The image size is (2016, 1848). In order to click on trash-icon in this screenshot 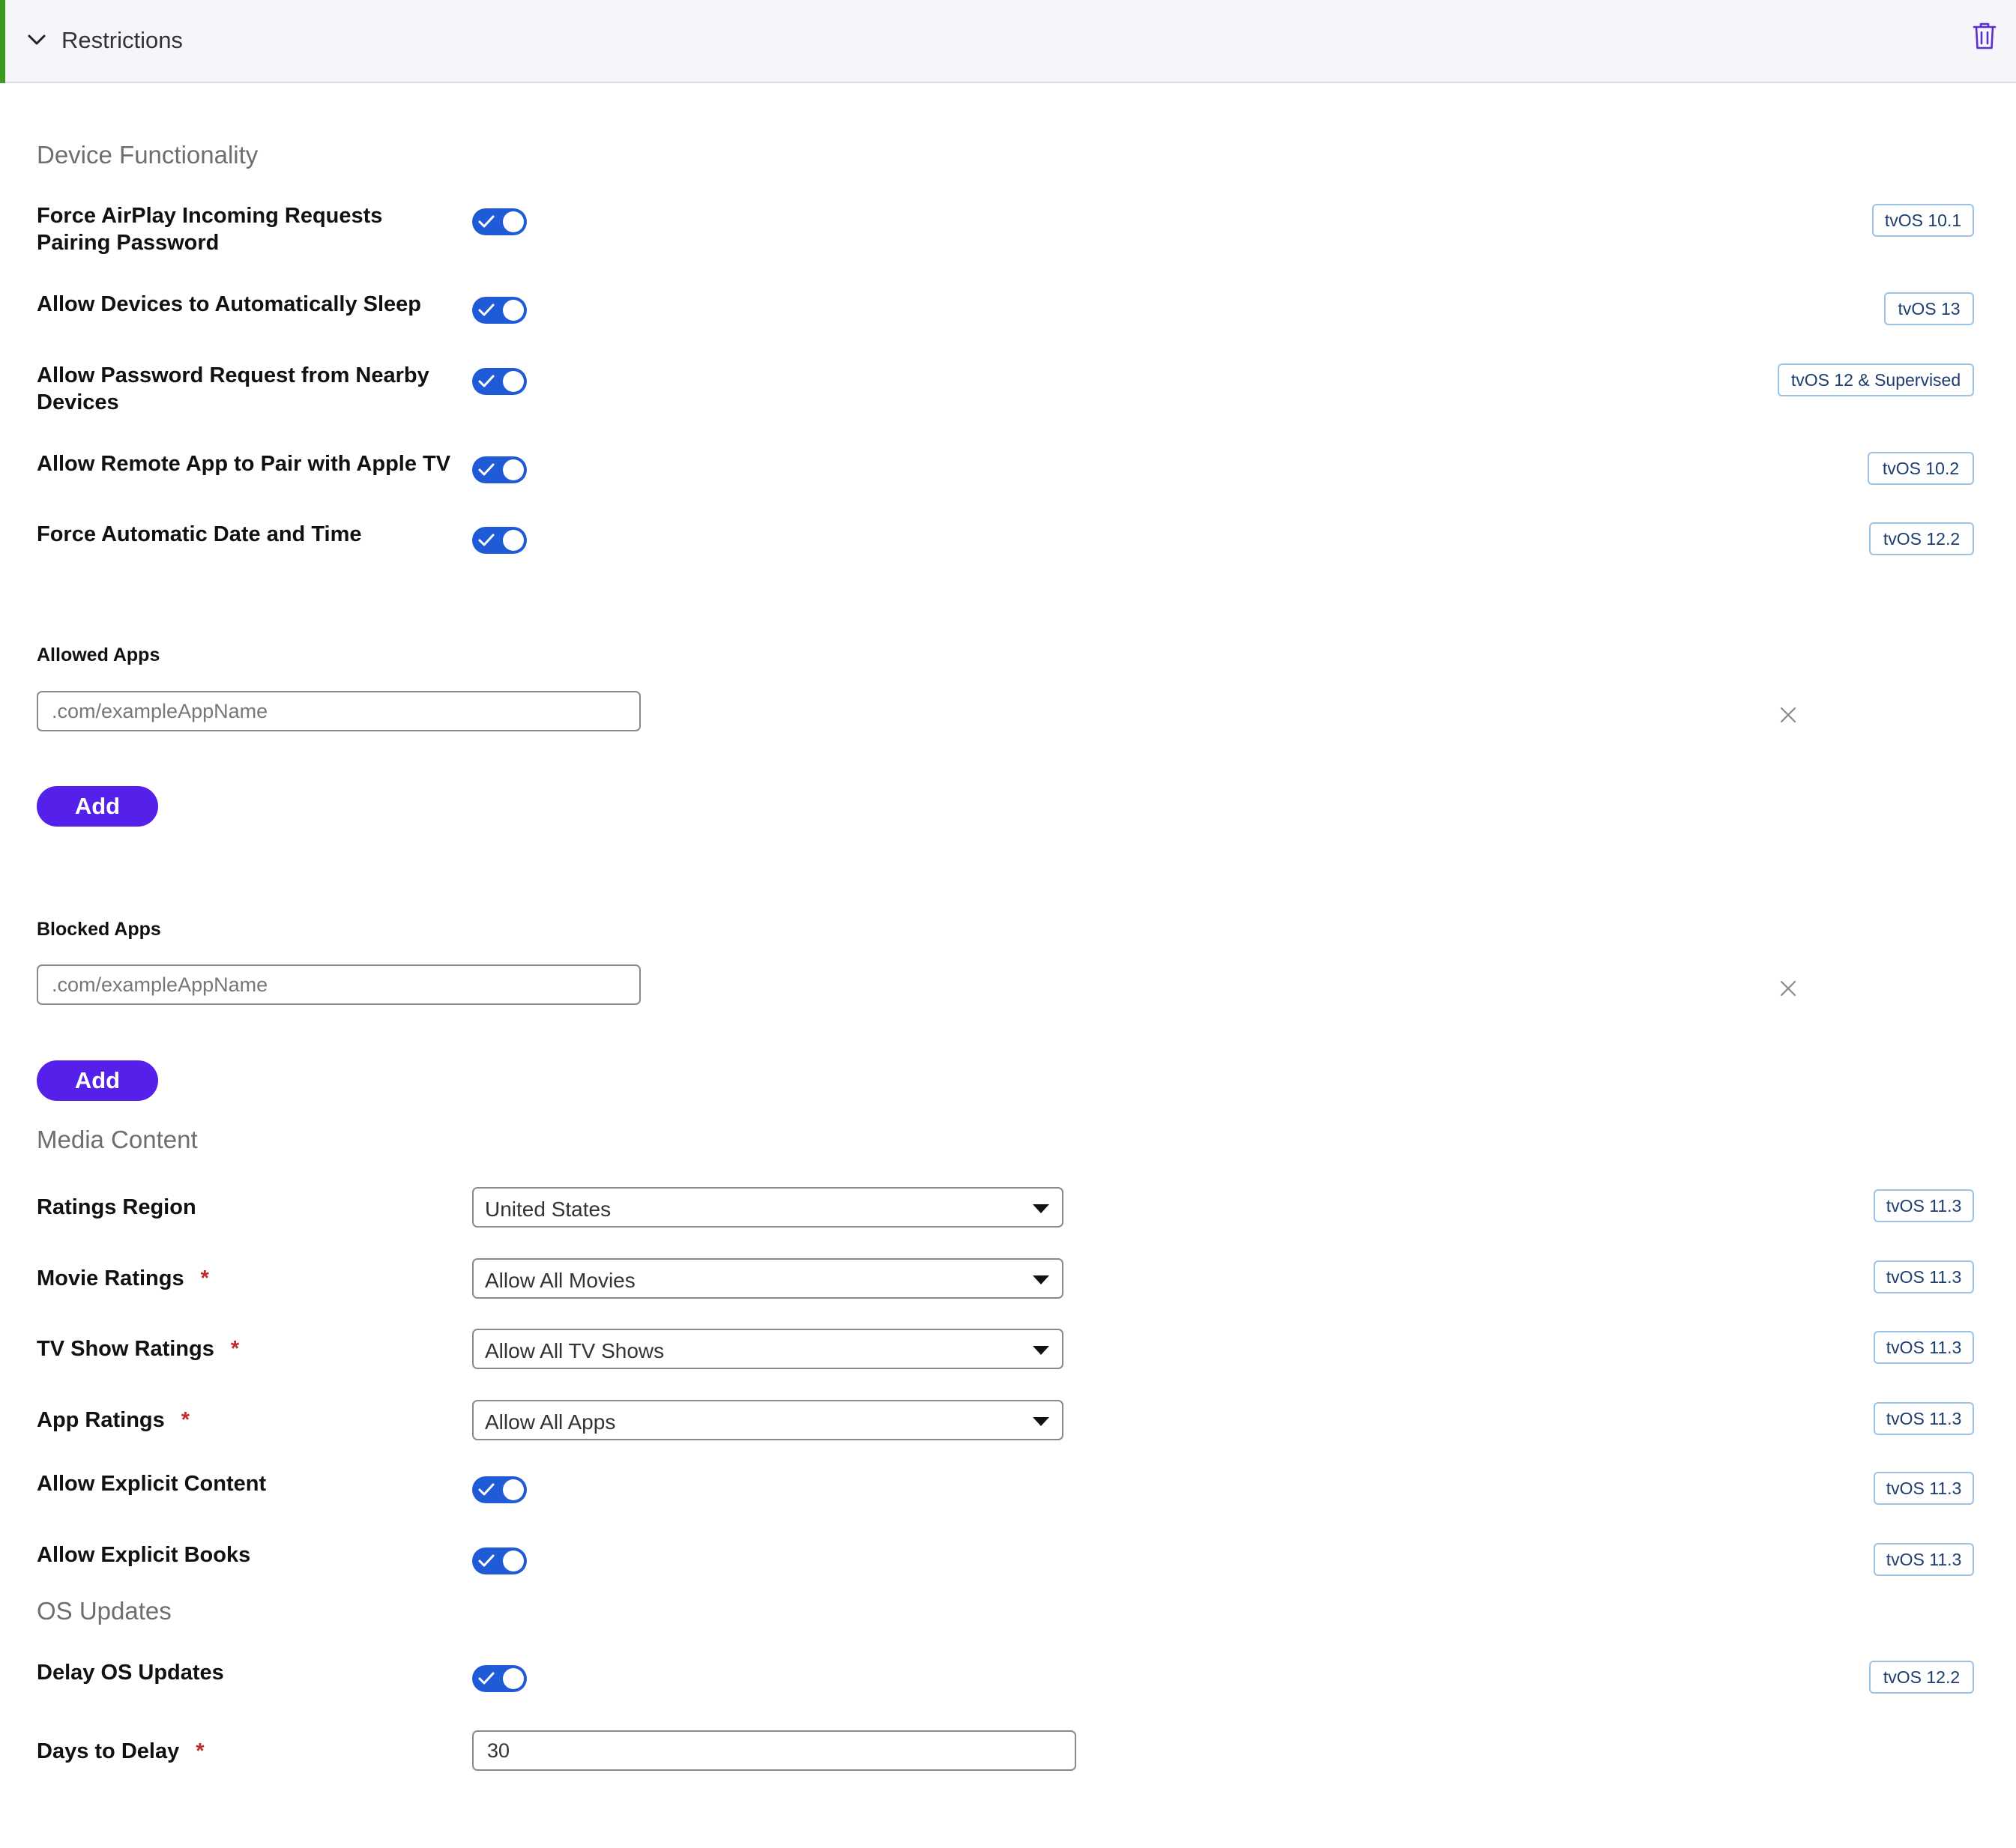, I will do `click(1984, 36)`.